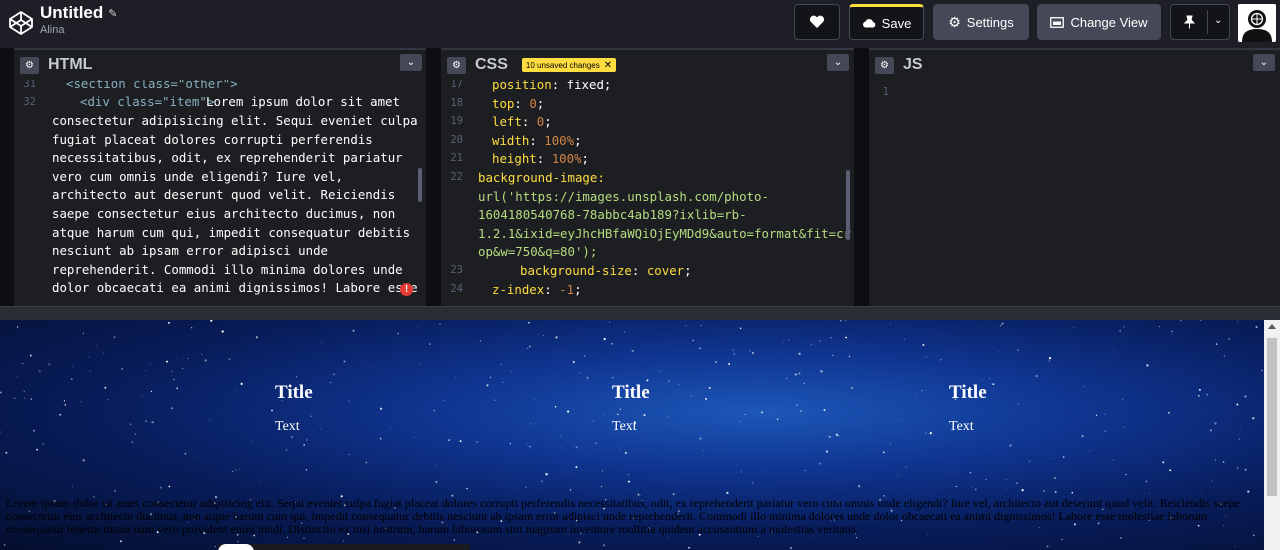  What do you see at coordinates (608, 65) in the screenshot?
I see `close-icon: ✕` at bounding box center [608, 65].